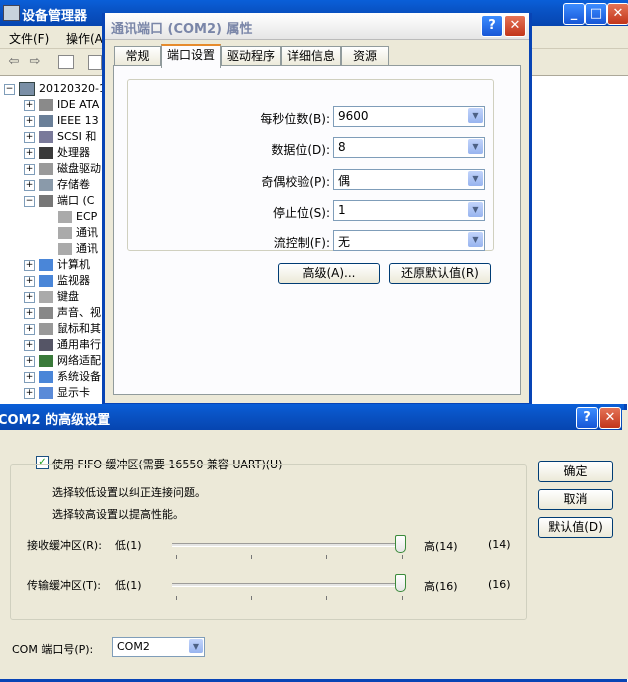 Image resolution: width=628 pixels, height=682 pixels. Describe the element at coordinates (137, 56) in the screenshot. I see `tab-general: 常规` at that location.